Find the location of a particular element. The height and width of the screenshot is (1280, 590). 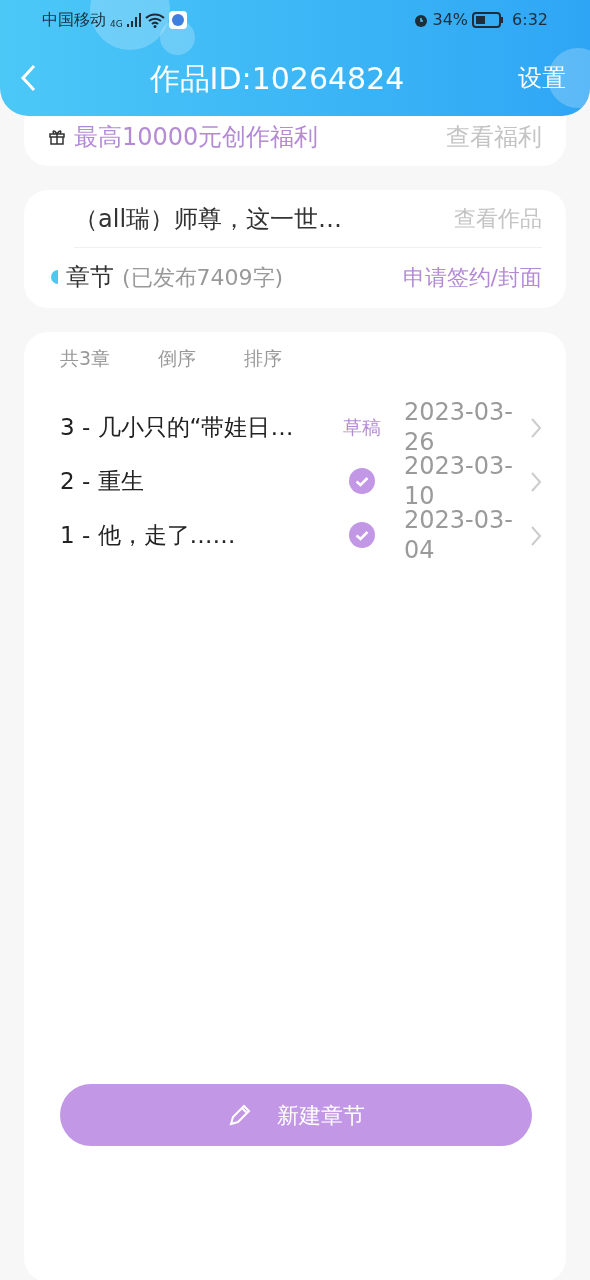

pencil-icon is located at coordinates (240, 1115).